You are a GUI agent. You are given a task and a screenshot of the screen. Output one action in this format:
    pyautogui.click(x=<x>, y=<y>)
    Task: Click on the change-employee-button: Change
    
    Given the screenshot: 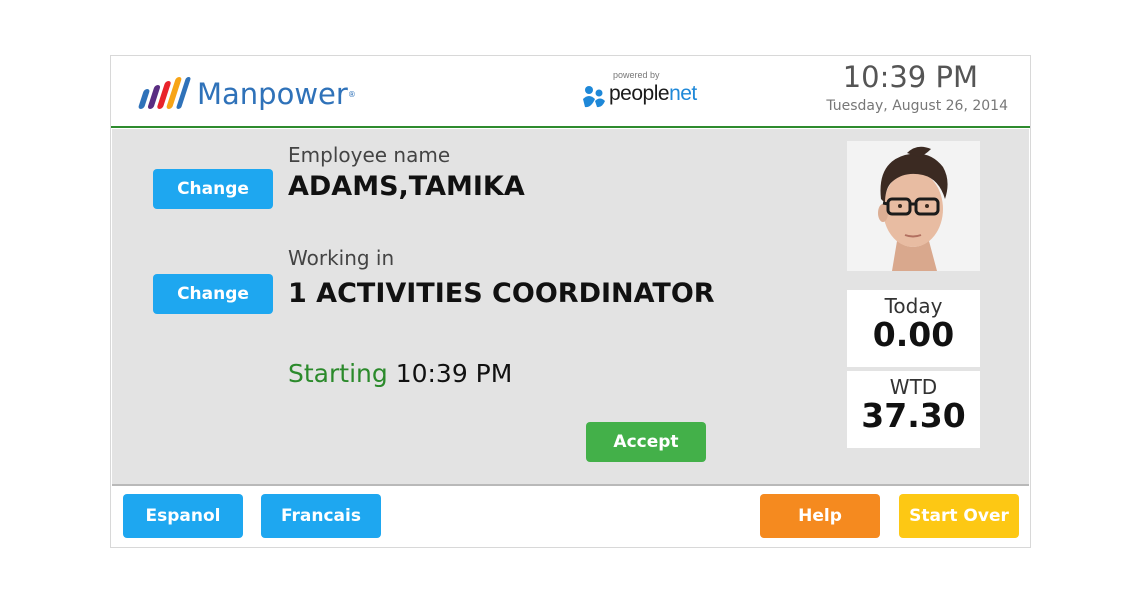 What is the action you would take?
    pyautogui.click(x=213, y=189)
    